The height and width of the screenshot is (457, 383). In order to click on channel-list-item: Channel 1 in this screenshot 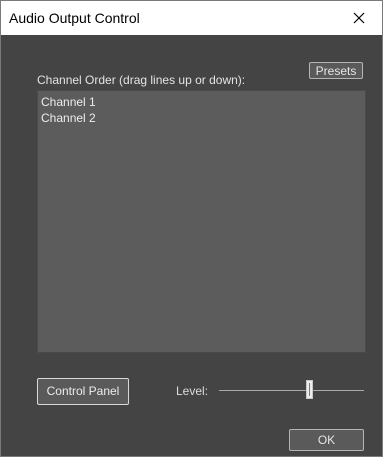, I will do `click(68, 102)`.